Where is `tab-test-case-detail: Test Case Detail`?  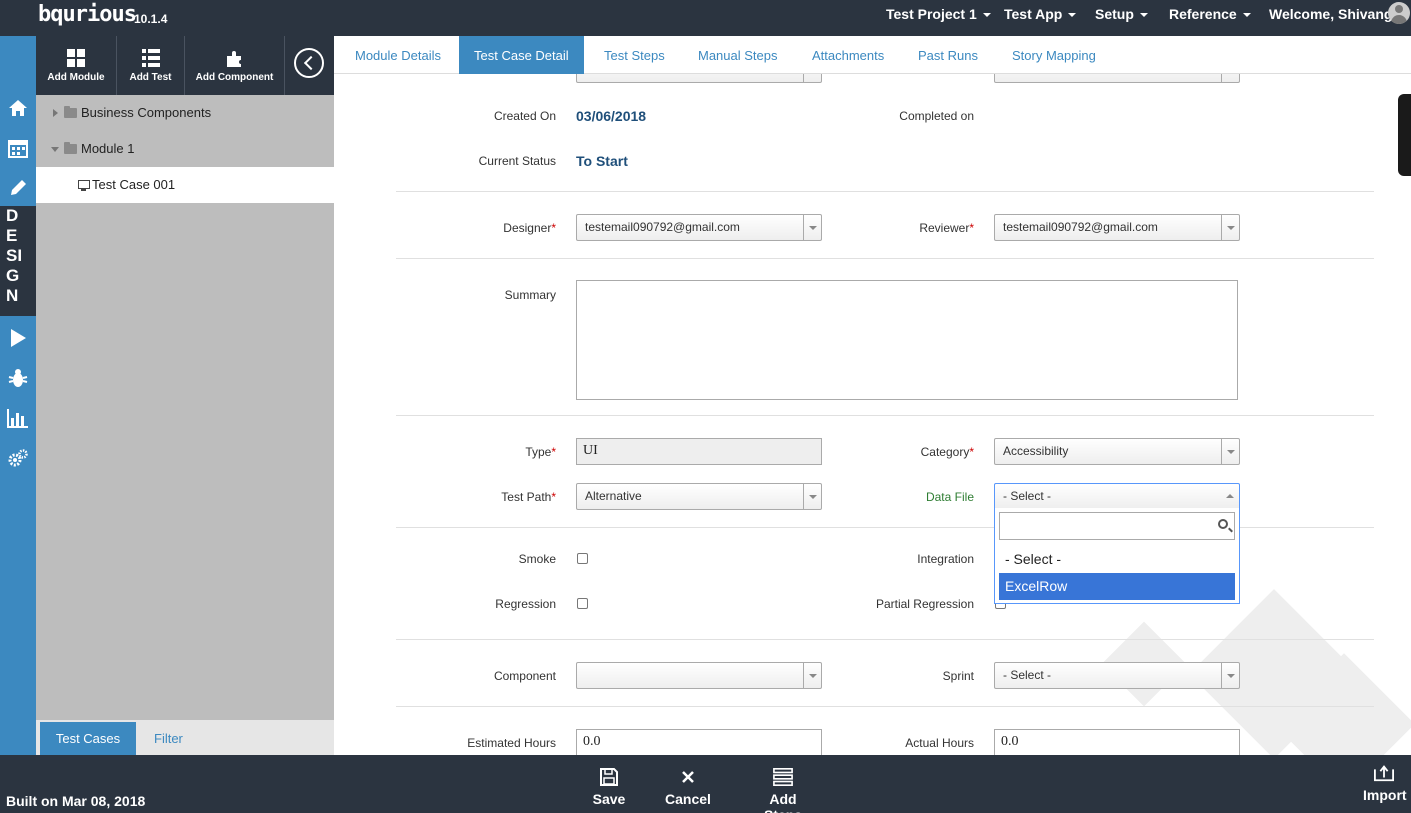 tab-test-case-detail: Test Case Detail is located at coordinates (521, 55).